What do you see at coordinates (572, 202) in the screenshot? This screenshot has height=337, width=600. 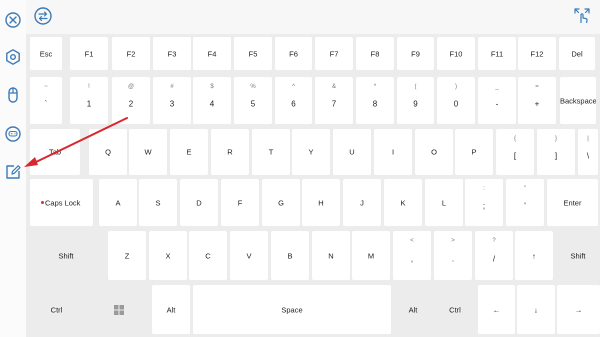 I see `enter-key: Enter` at bounding box center [572, 202].